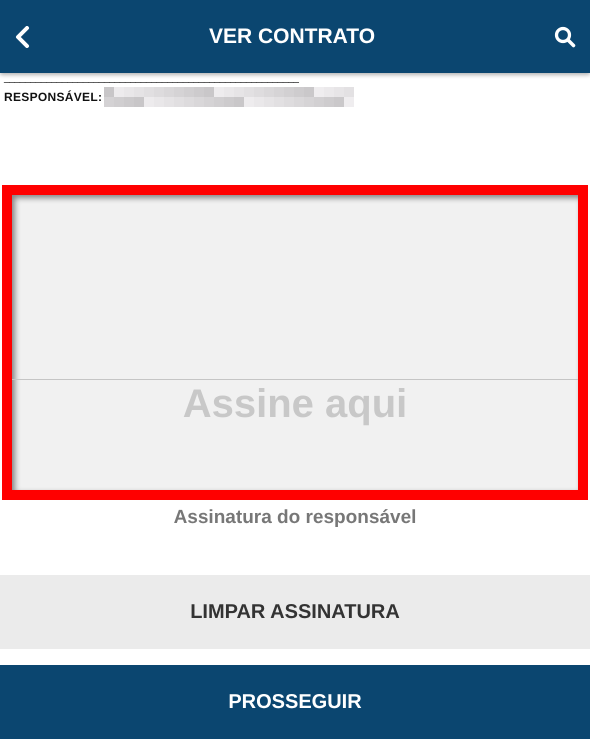  What do you see at coordinates (295, 702) in the screenshot?
I see `proceed-button: PROSSEGUIR` at bounding box center [295, 702].